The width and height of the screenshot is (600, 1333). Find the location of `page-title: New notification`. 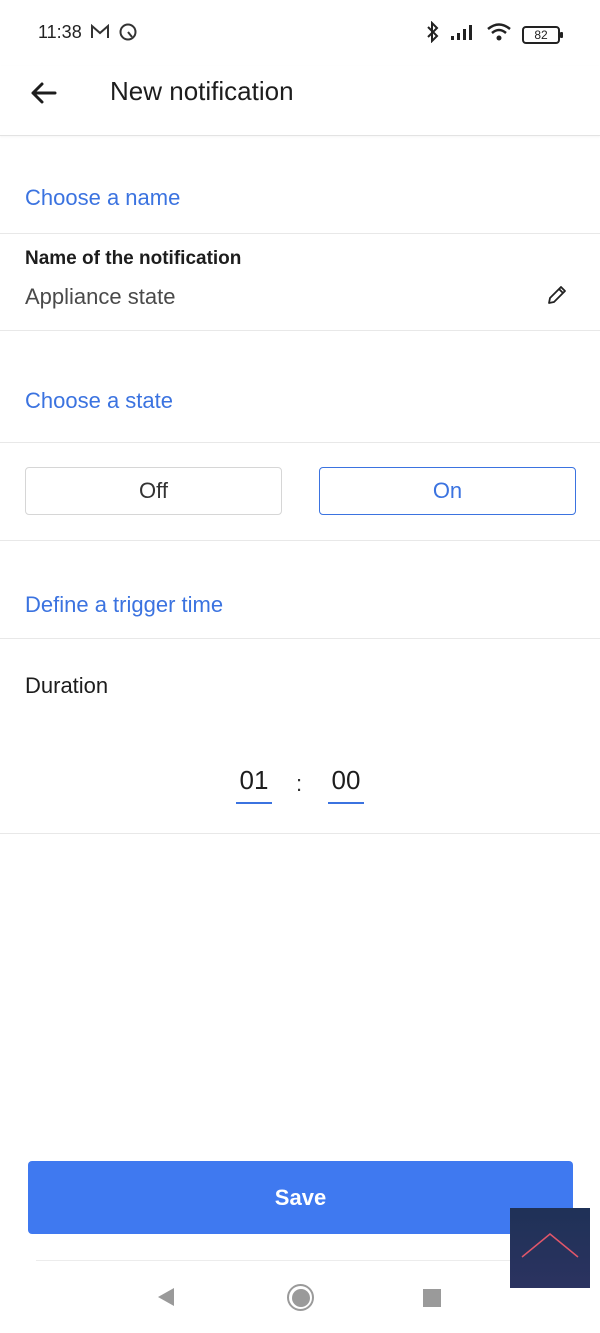

page-title: New notification is located at coordinates (202, 91).